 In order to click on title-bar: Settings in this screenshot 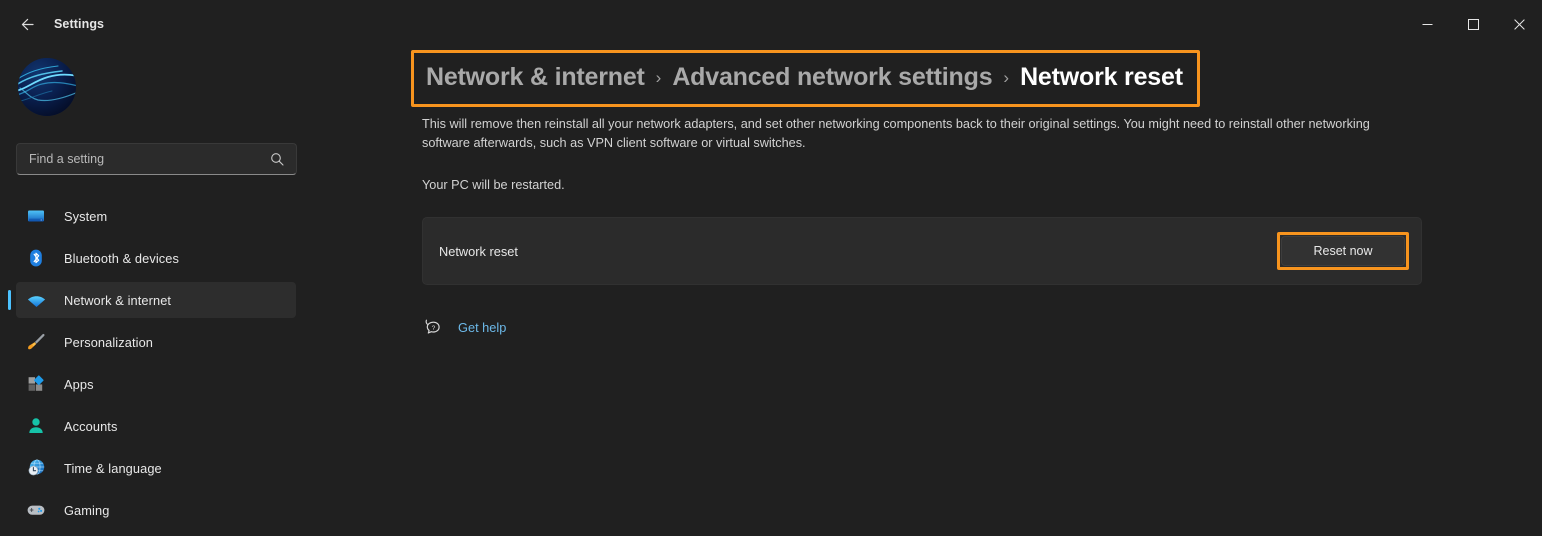, I will do `click(771, 24)`.